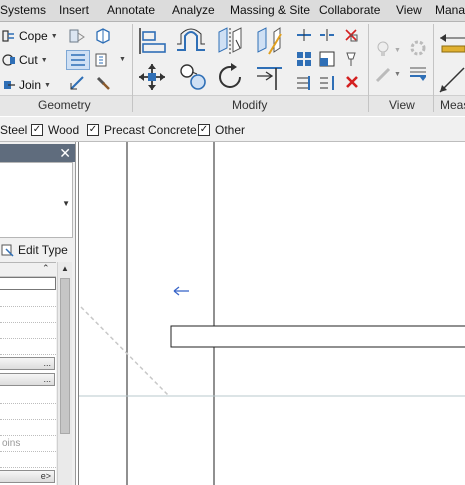 This screenshot has height=485, width=465. What do you see at coordinates (36, 200) in the screenshot?
I see `type-selector: ▼` at bounding box center [36, 200].